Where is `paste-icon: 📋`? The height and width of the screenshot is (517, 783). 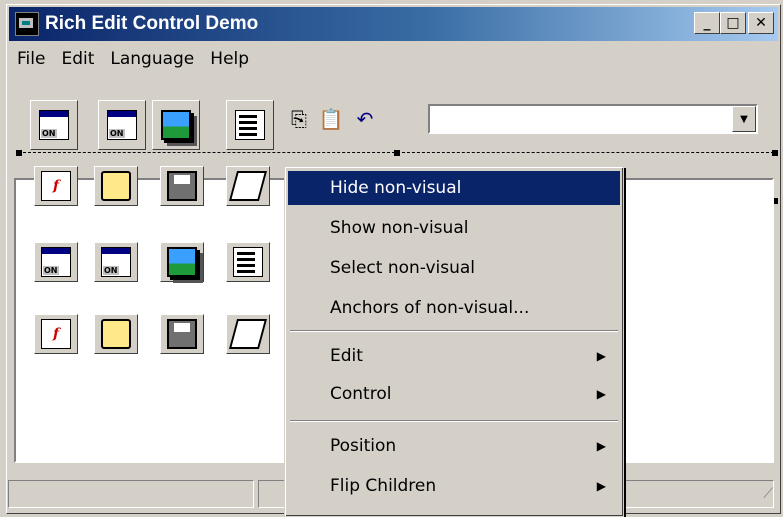 paste-icon: 📋 is located at coordinates (331, 119).